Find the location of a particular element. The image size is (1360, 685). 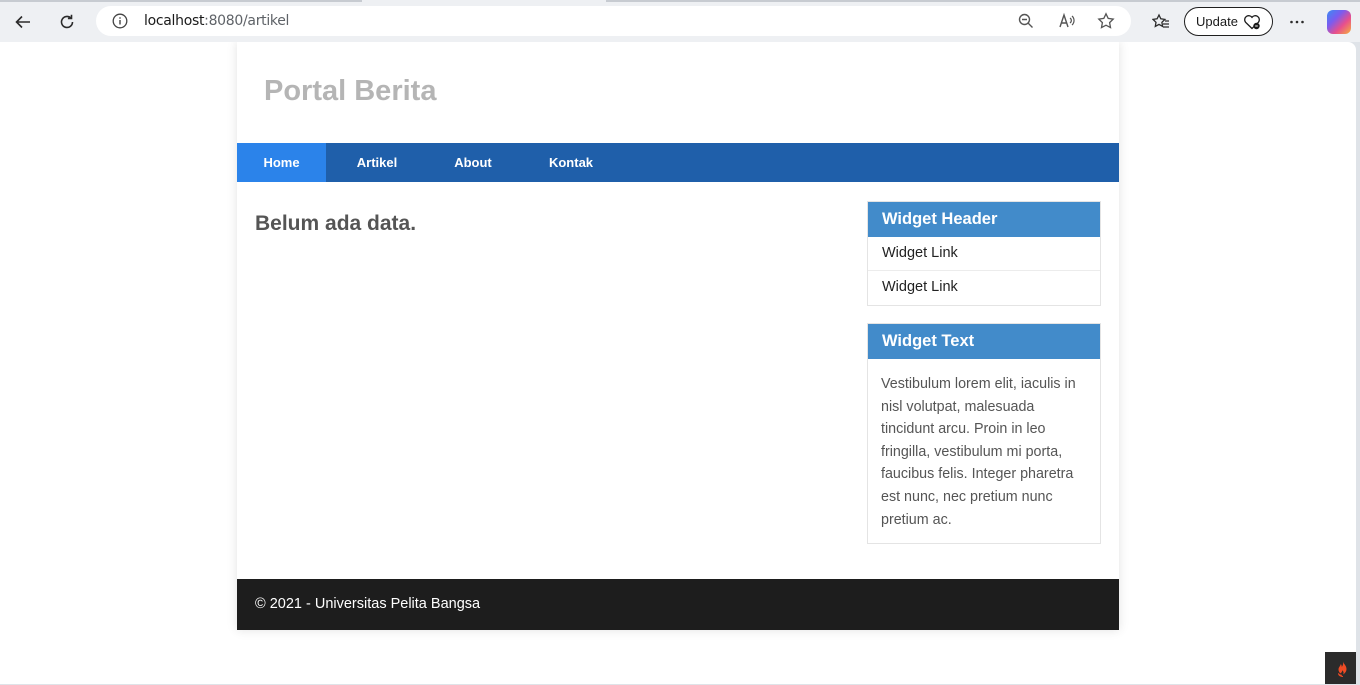

heart-pulse-icon is located at coordinates (1252, 22).